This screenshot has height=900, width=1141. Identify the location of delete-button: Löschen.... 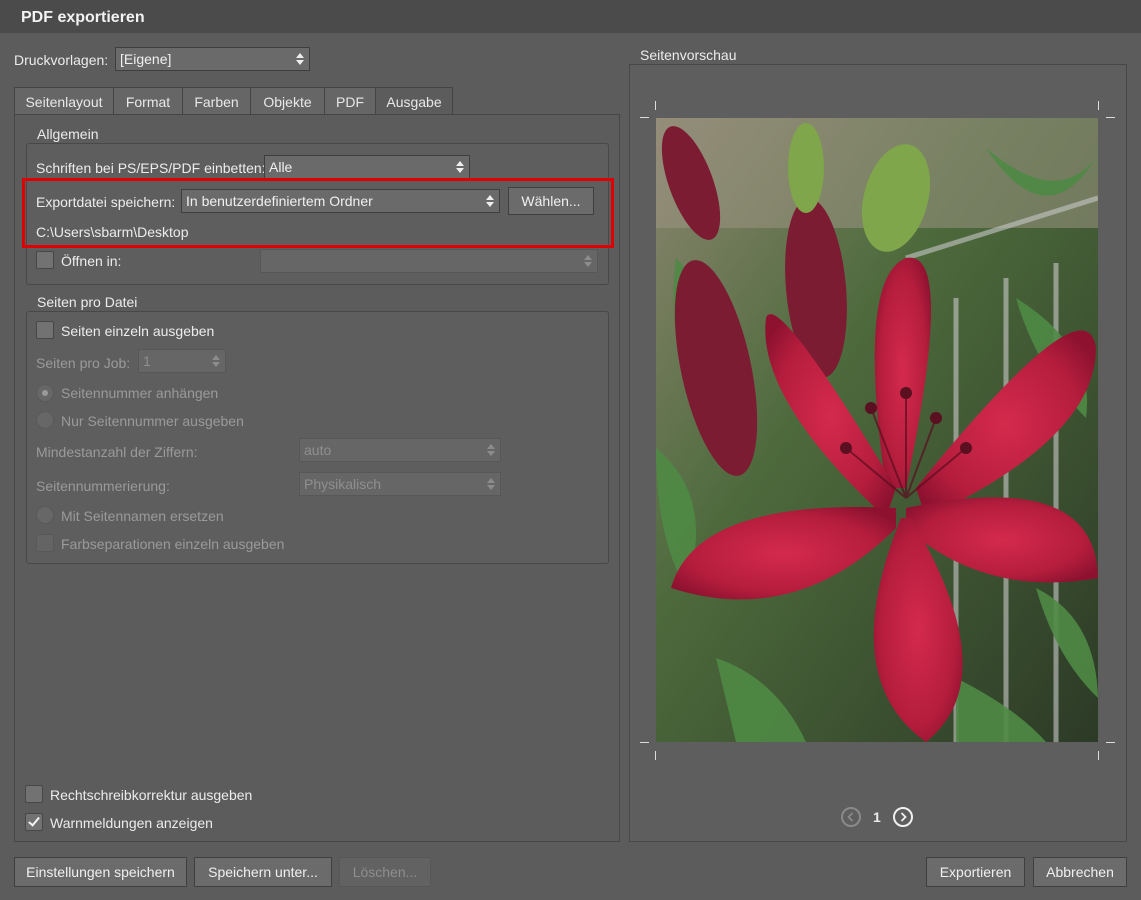
(385, 872).